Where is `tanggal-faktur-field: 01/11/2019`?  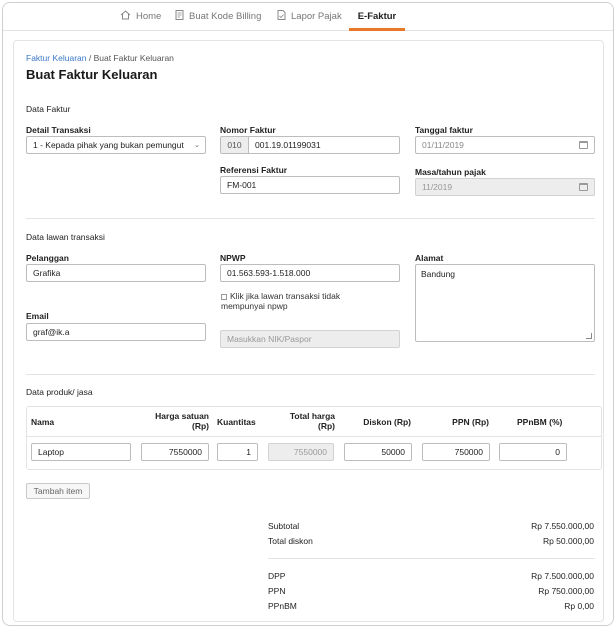
tanggal-faktur-field: 01/11/2019 is located at coordinates (505, 145).